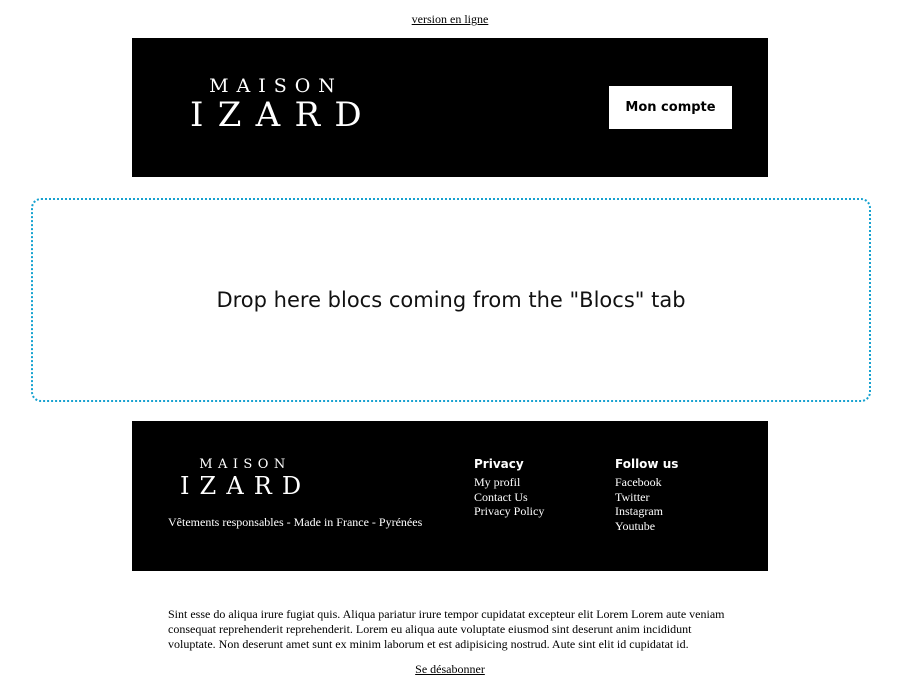 This screenshot has height=693, width=900. I want to click on online-version-bar: version en ligne, so click(450, 19).